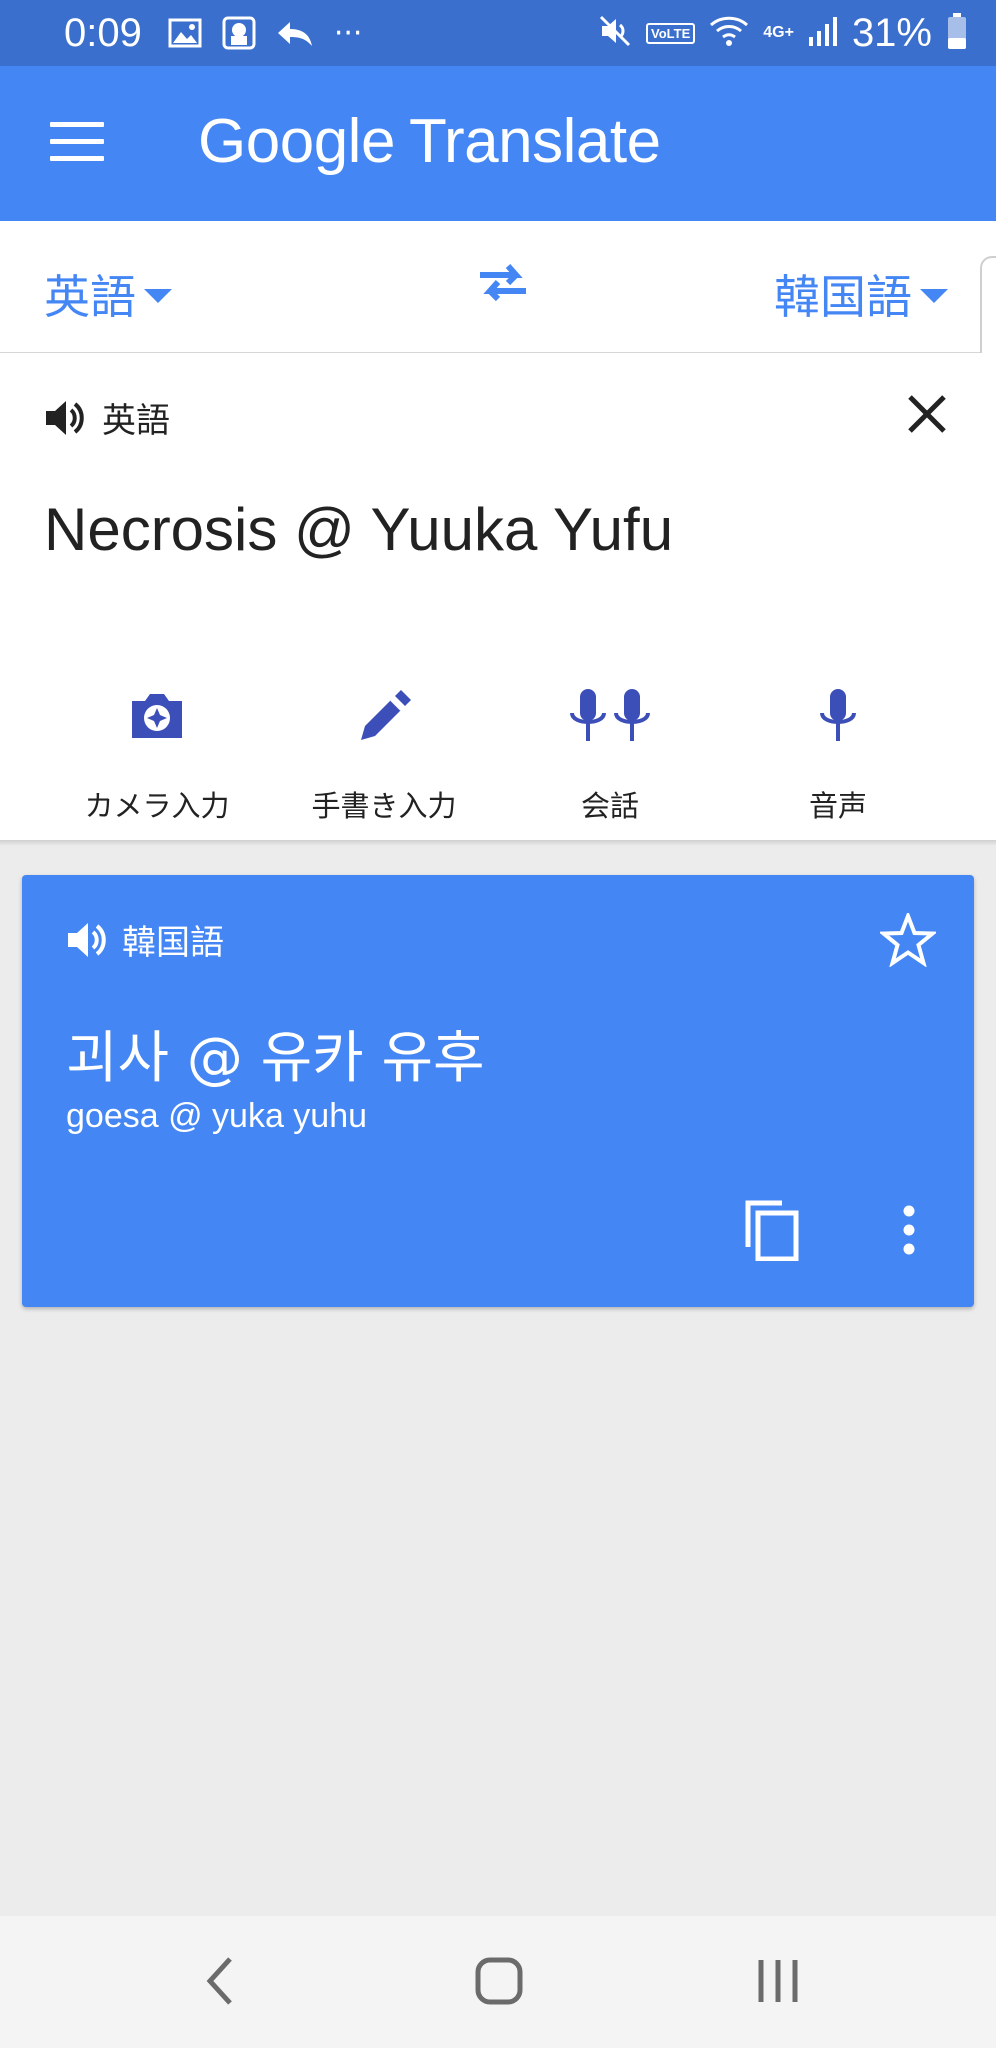  I want to click on swap-languages-icon, so click(503, 285).